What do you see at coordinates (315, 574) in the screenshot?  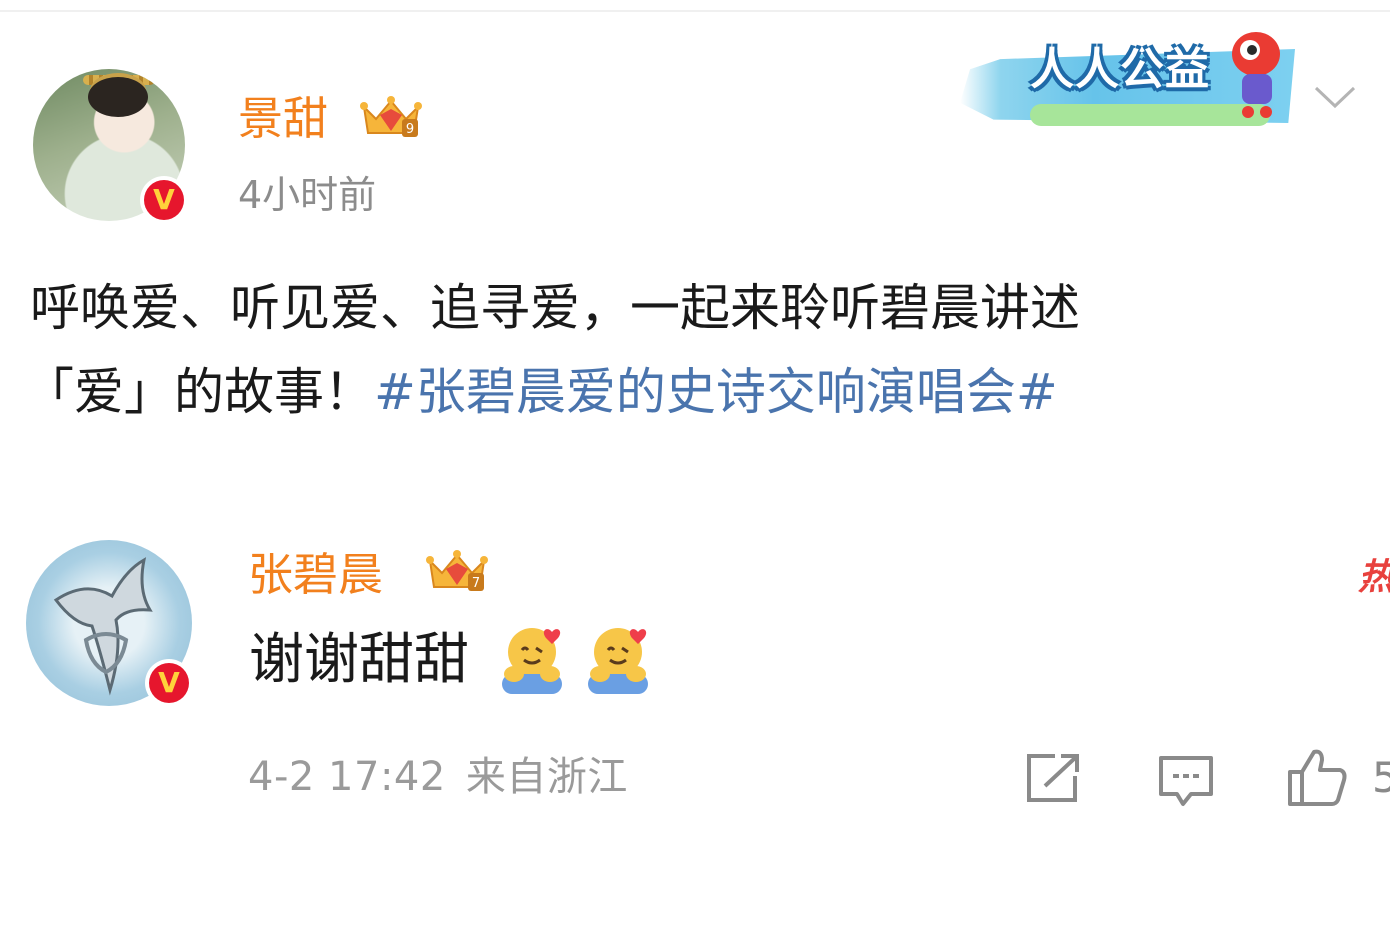 I see `commenter-name: 张碧晨` at bounding box center [315, 574].